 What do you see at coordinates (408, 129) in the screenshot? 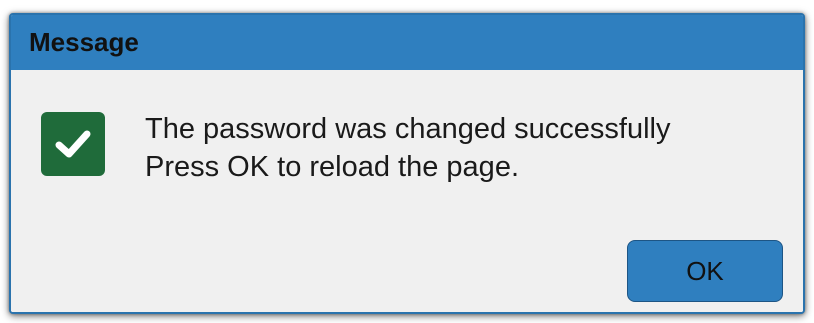
I see `message-line-1: The password was changed successfully` at bounding box center [408, 129].